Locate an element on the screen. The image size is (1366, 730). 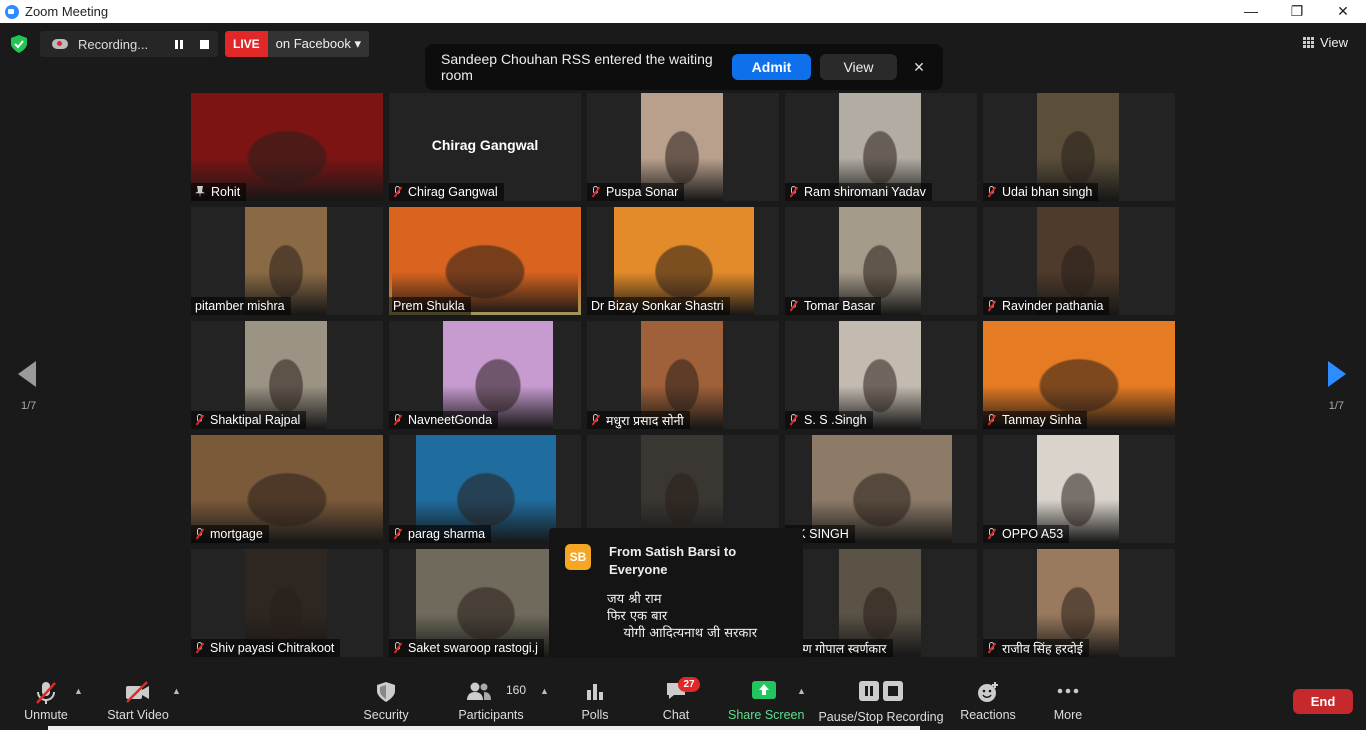
cloud-recording-icon is located at coordinates (60, 44).